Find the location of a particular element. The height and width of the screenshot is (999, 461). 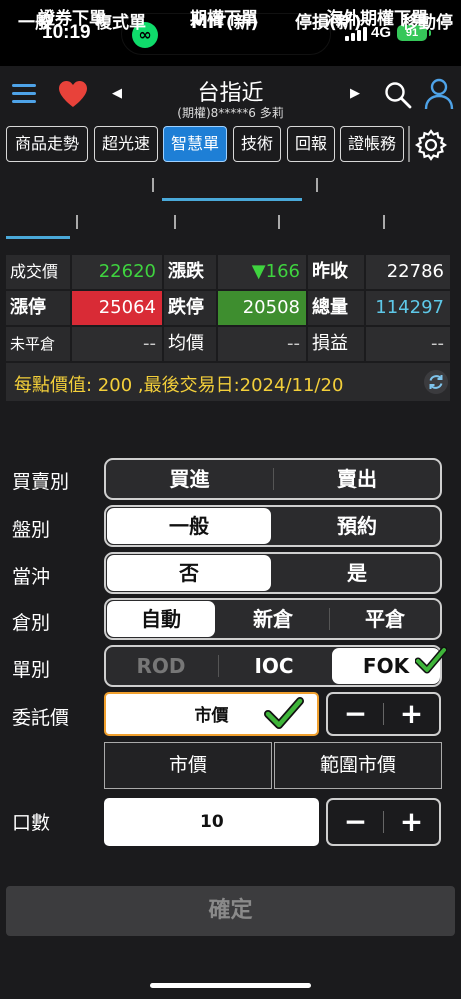

avg-price-value: -- is located at coordinates (262, 344).